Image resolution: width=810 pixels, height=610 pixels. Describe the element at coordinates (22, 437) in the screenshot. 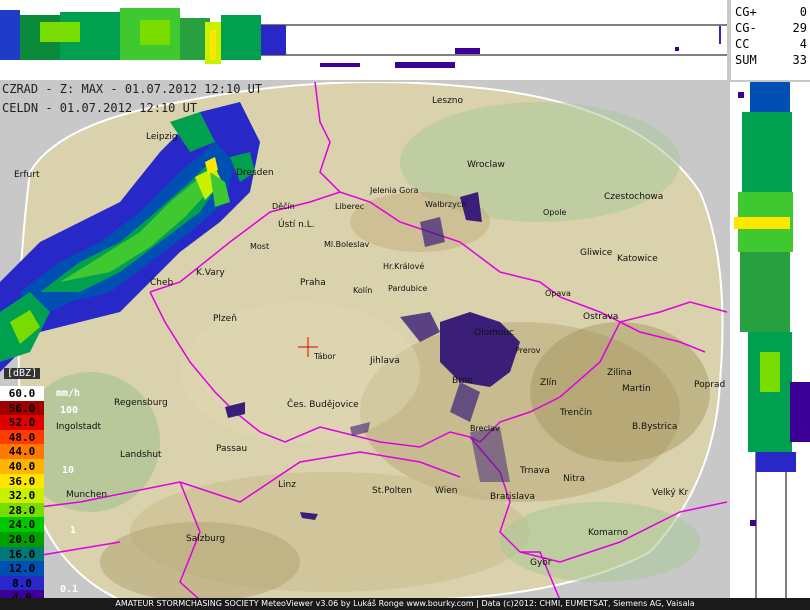

I see `legend-step: 48.0` at that location.